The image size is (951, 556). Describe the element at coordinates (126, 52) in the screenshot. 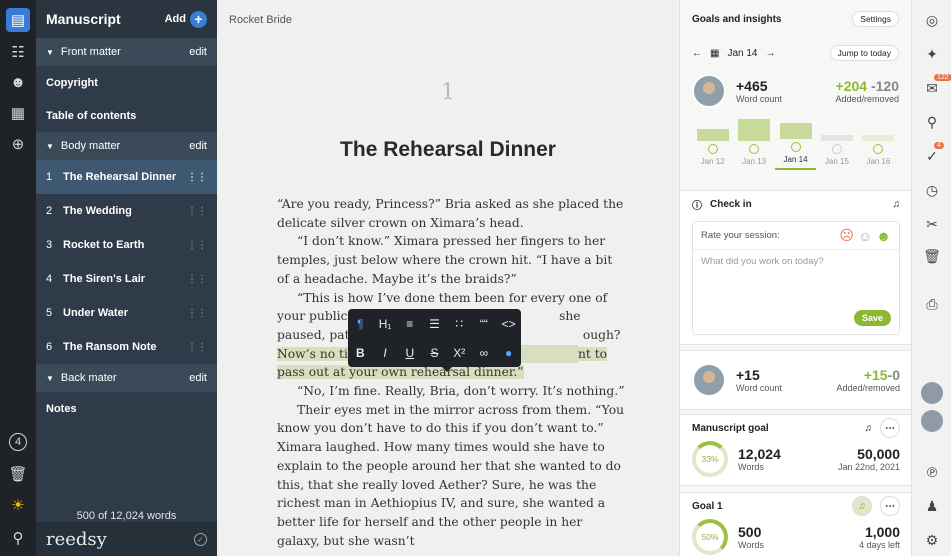

I see `section-front-matter: ▼ Front matter edit` at that location.